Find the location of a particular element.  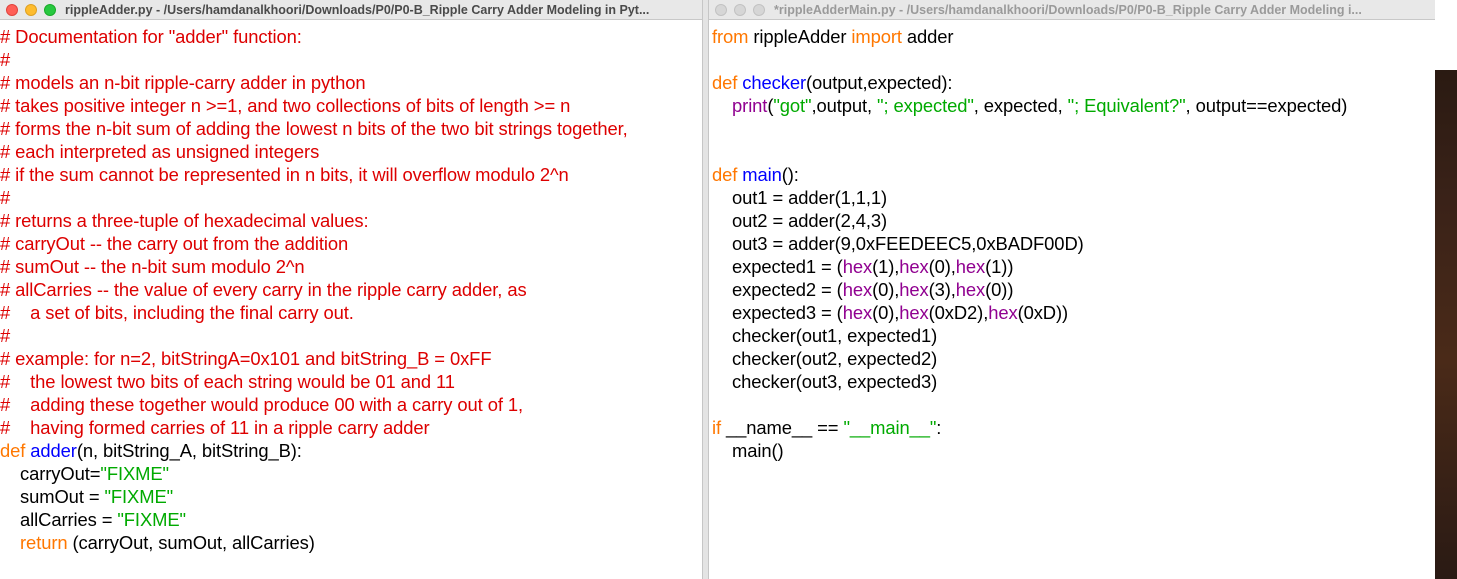

code-token: , output==expected) is located at coordinates (1266, 105).